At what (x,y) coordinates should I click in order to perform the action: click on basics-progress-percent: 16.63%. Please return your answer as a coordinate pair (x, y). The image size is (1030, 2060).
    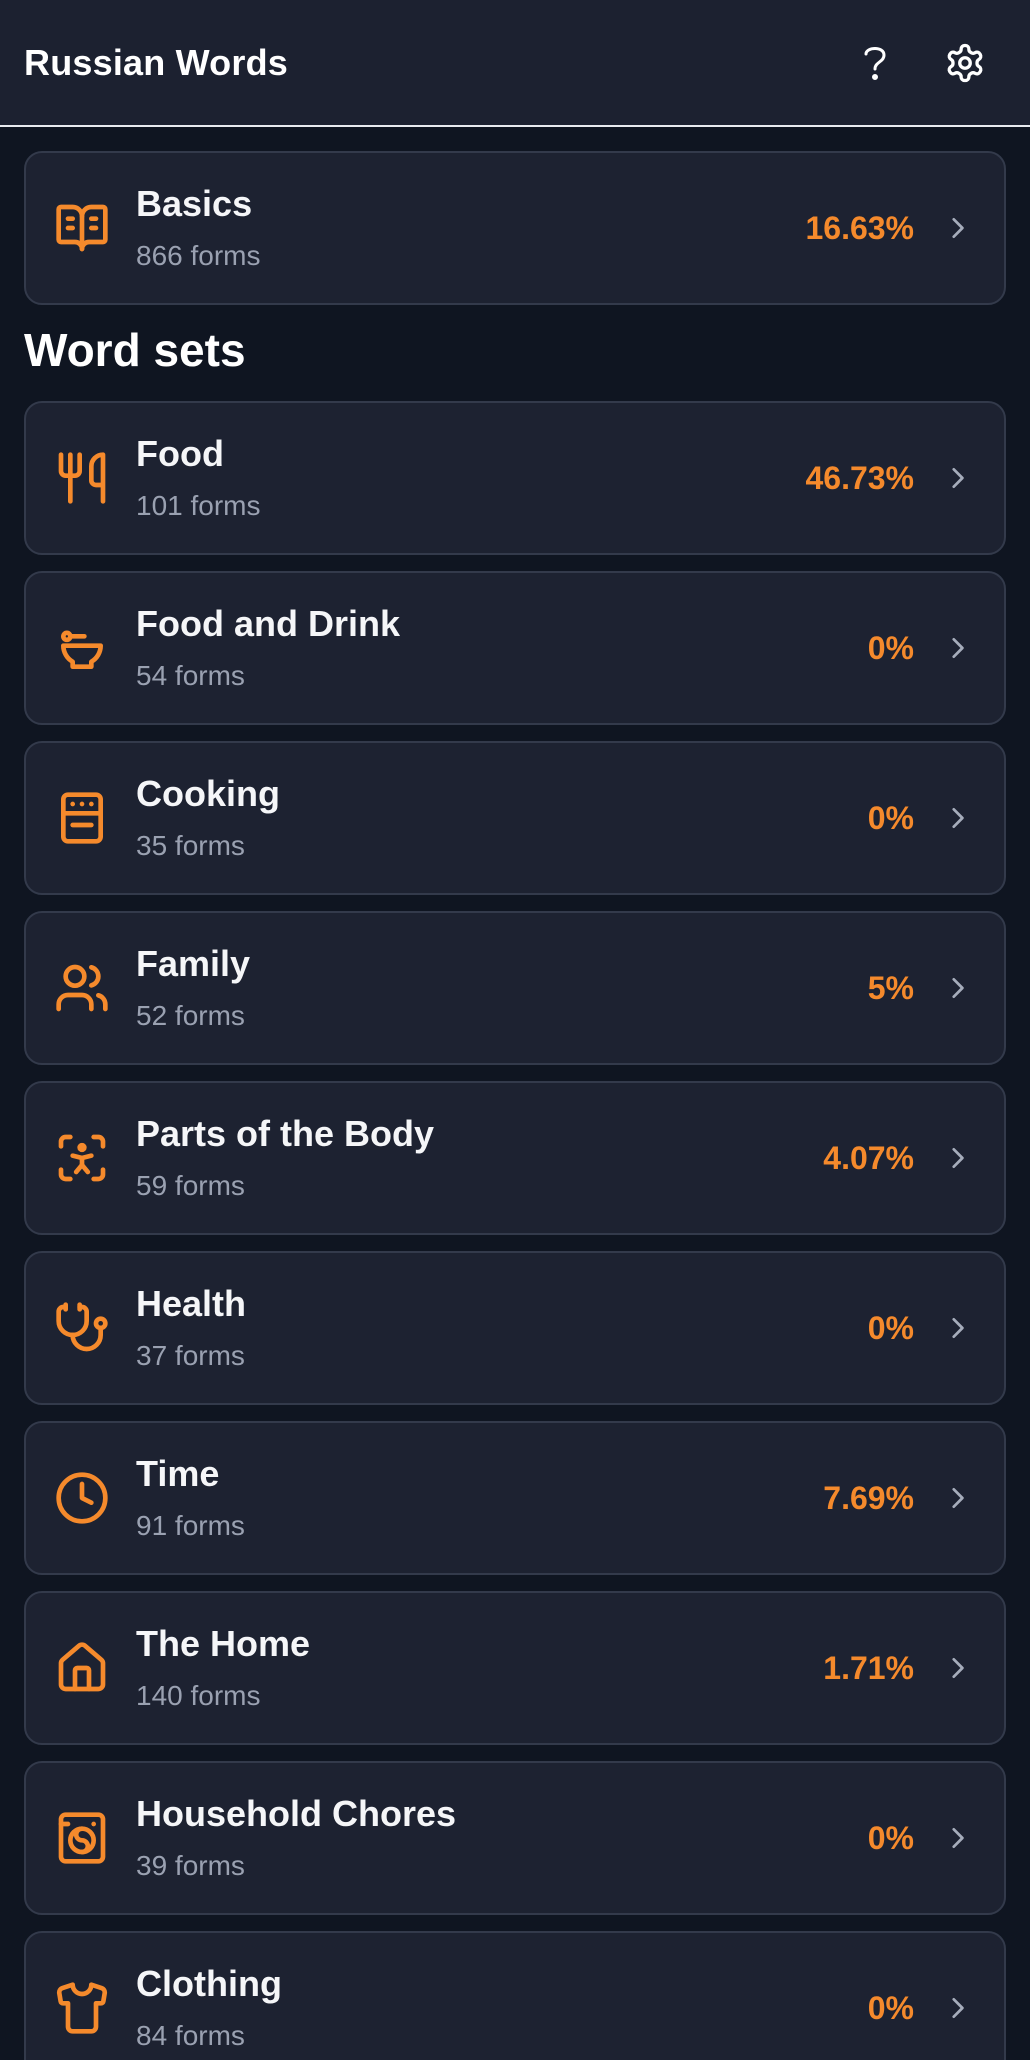
    Looking at the image, I should click on (859, 227).